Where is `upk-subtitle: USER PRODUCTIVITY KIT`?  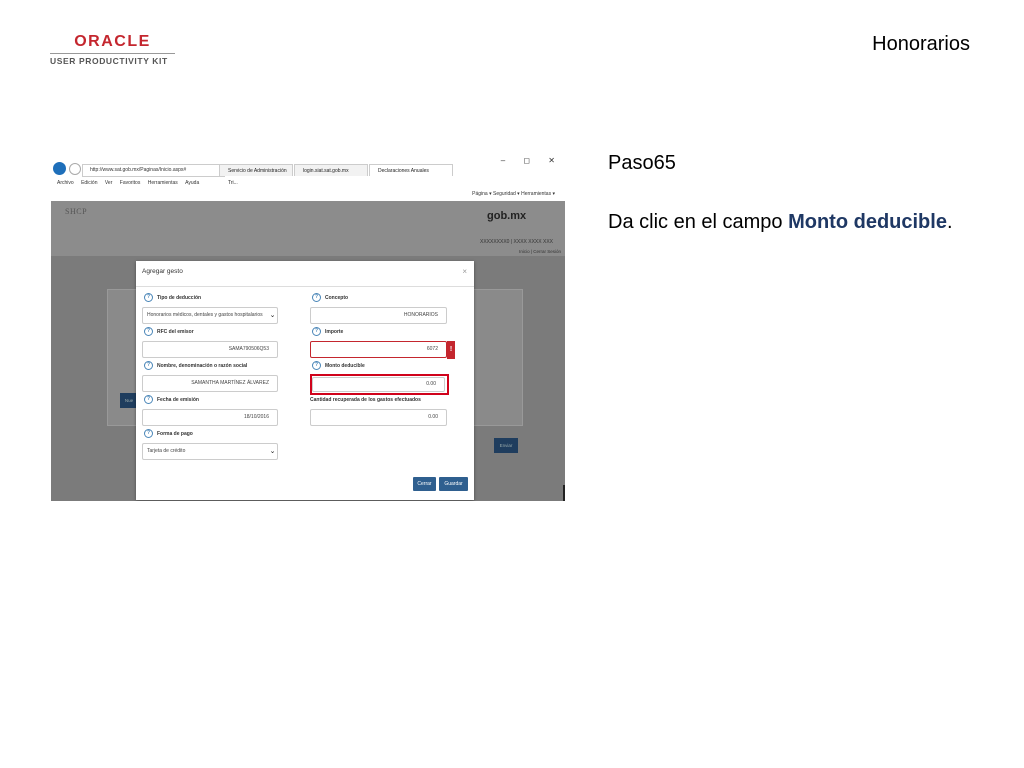 upk-subtitle: USER PRODUCTIVITY KIT is located at coordinates (109, 61).